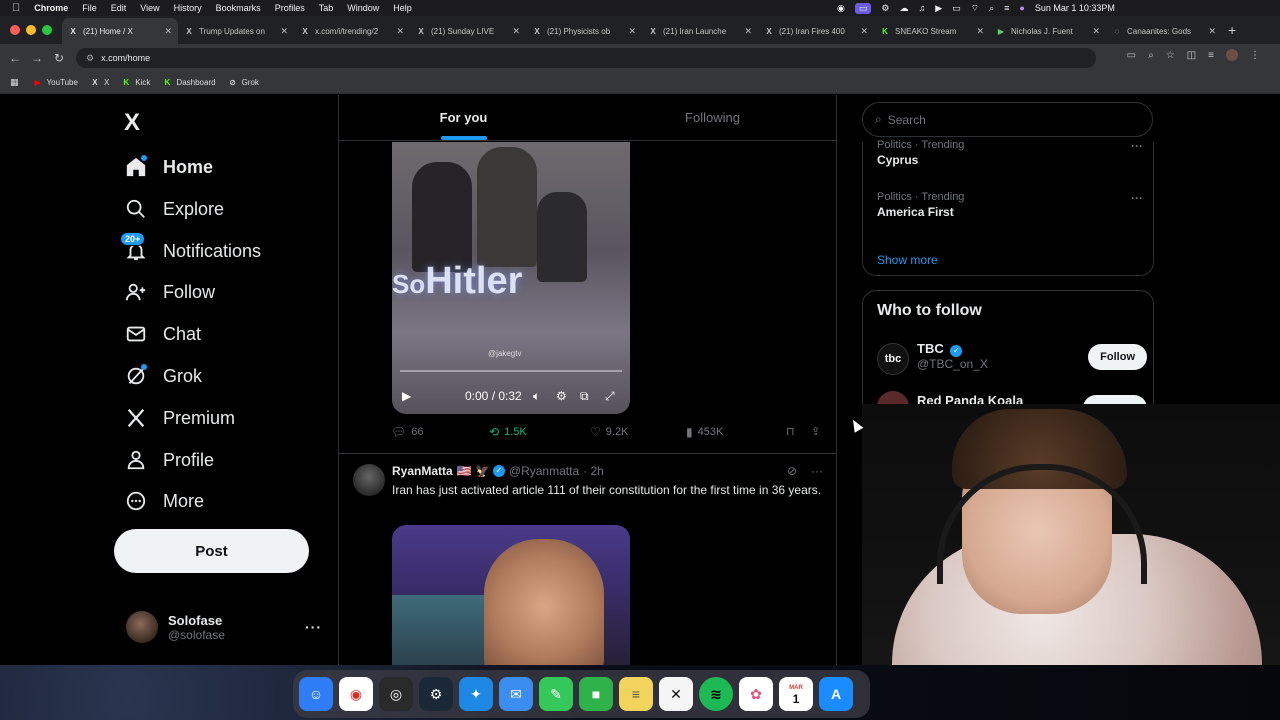 The width and height of the screenshot is (1280, 720). Describe the element at coordinates (938, 8) in the screenshot. I see `play-status-icon: ▶` at that location.